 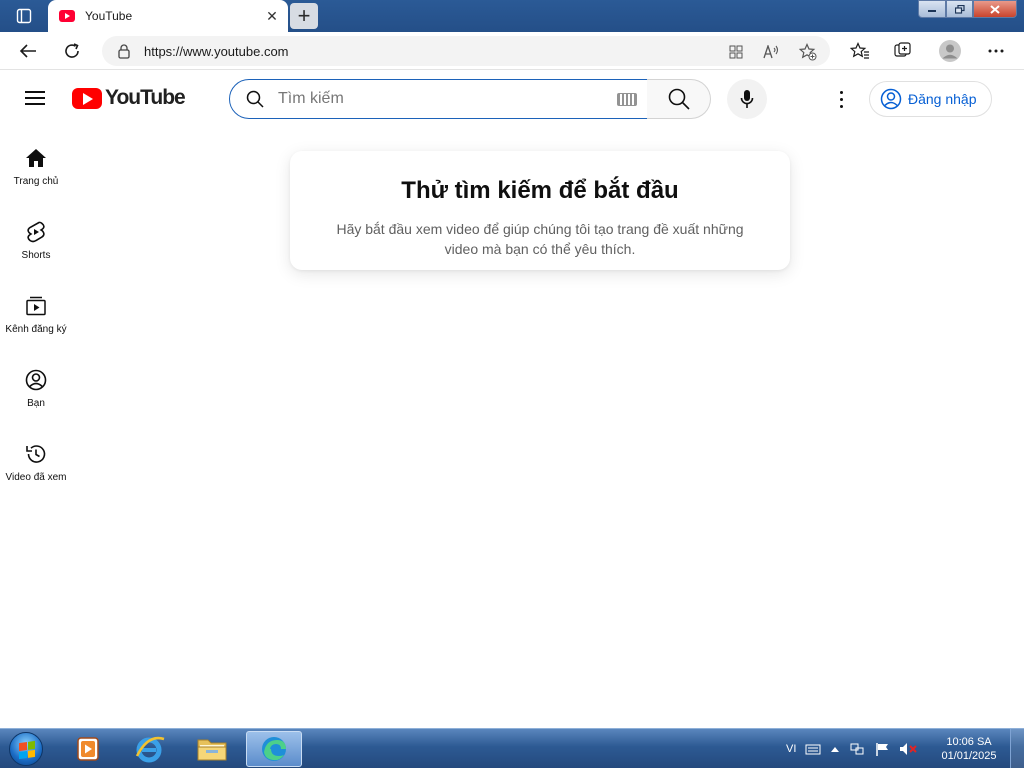 What do you see at coordinates (36, 232) in the screenshot?
I see `shorts-icon` at bounding box center [36, 232].